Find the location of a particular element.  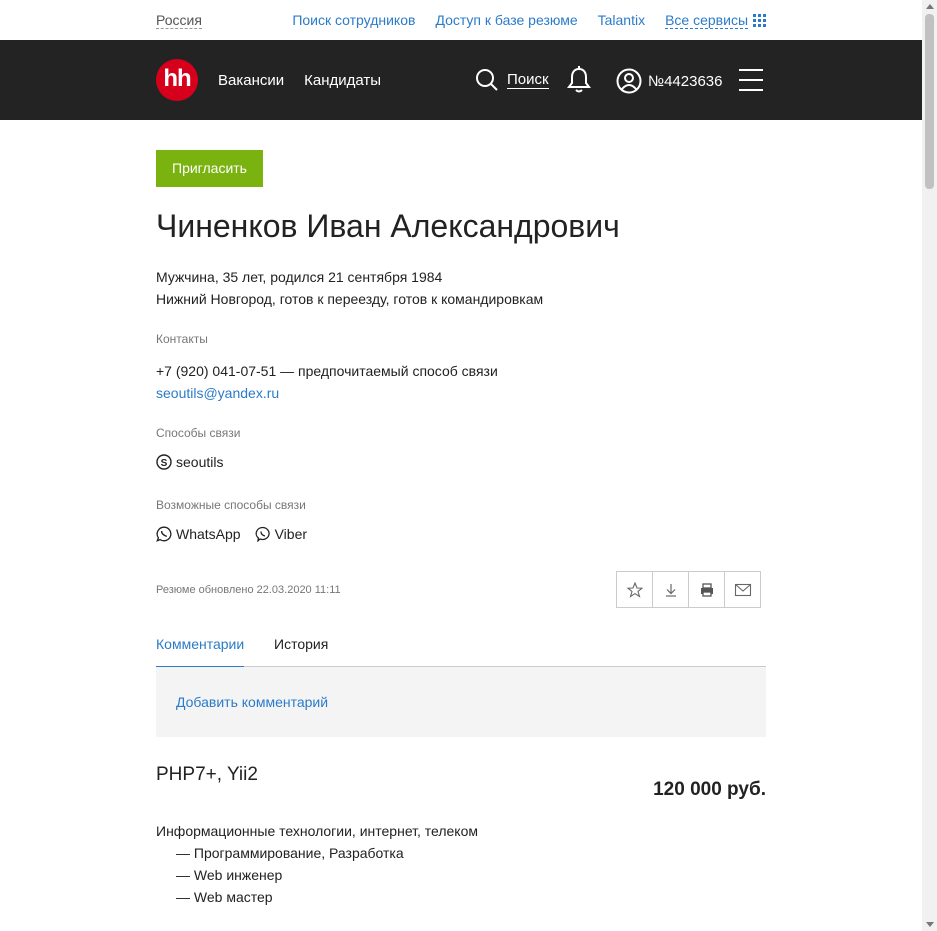

nav-vacancies: Вакансии is located at coordinates (251, 80).